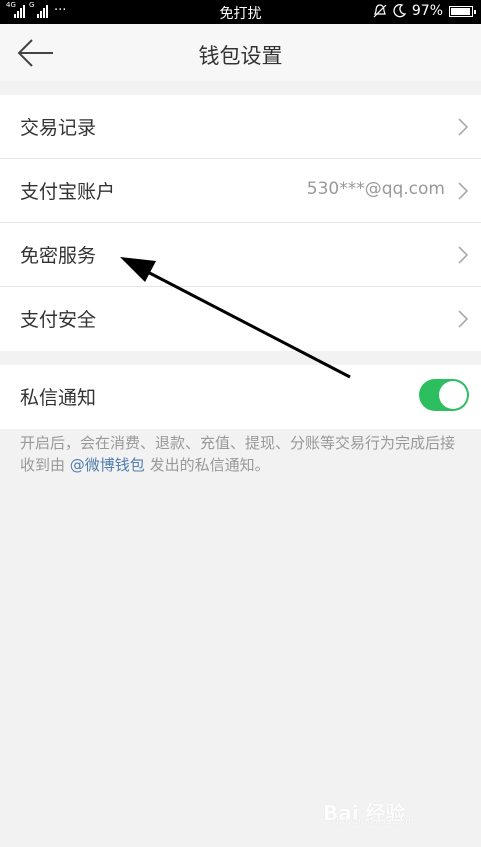 The height and width of the screenshot is (847, 481). I want to click on battery-fill, so click(461, 11).